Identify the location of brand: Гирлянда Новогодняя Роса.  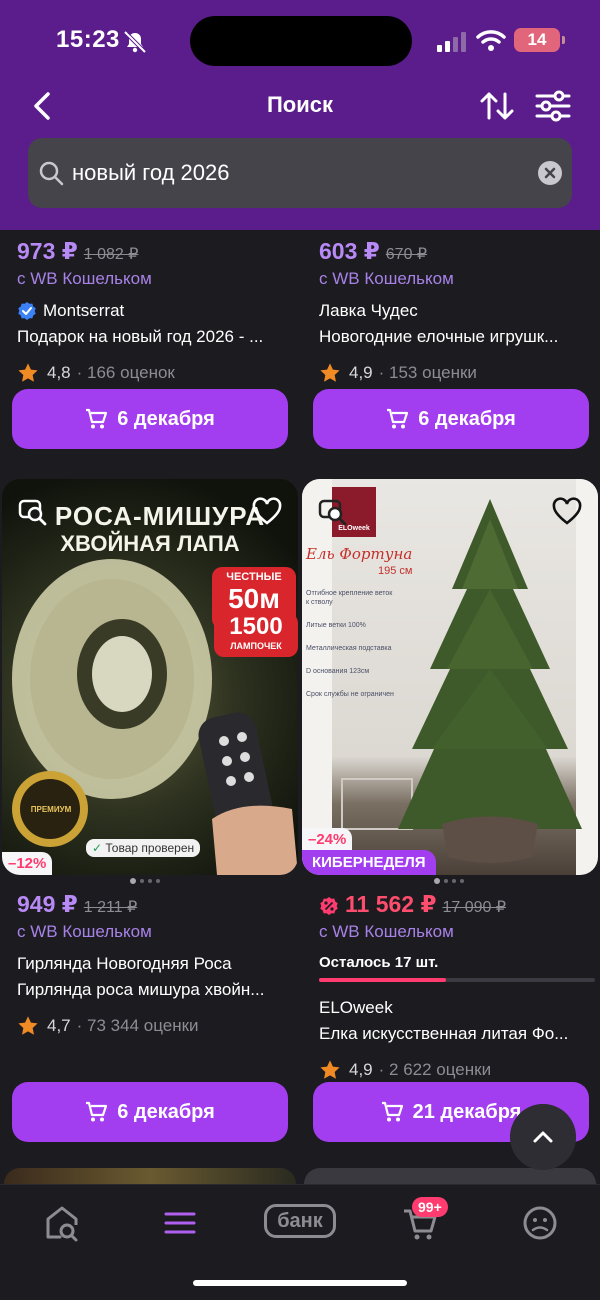
(162, 964).